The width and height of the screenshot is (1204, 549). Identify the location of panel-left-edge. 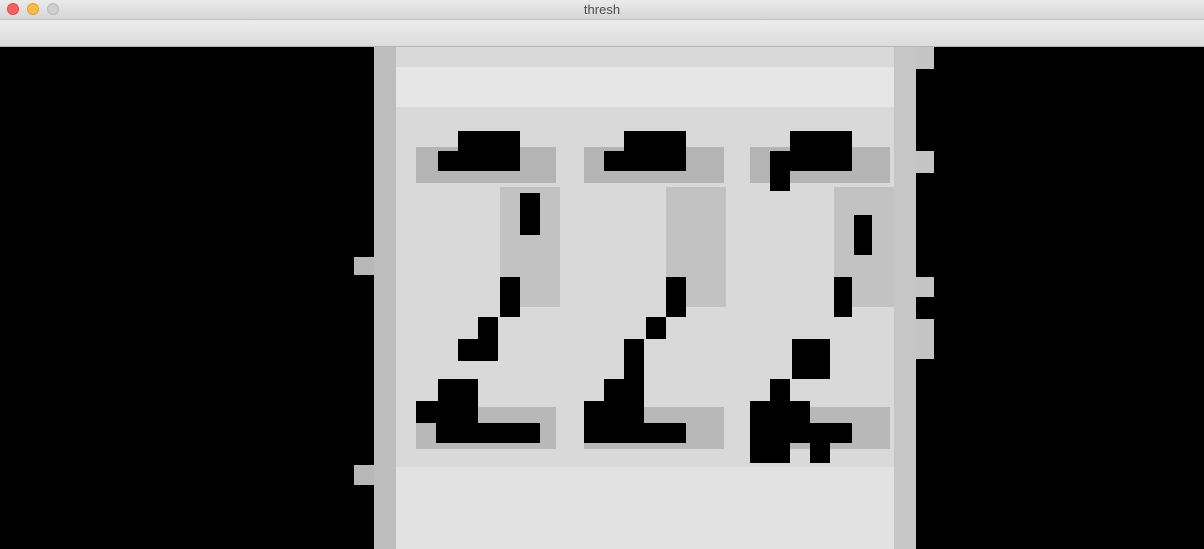
(385, 298).